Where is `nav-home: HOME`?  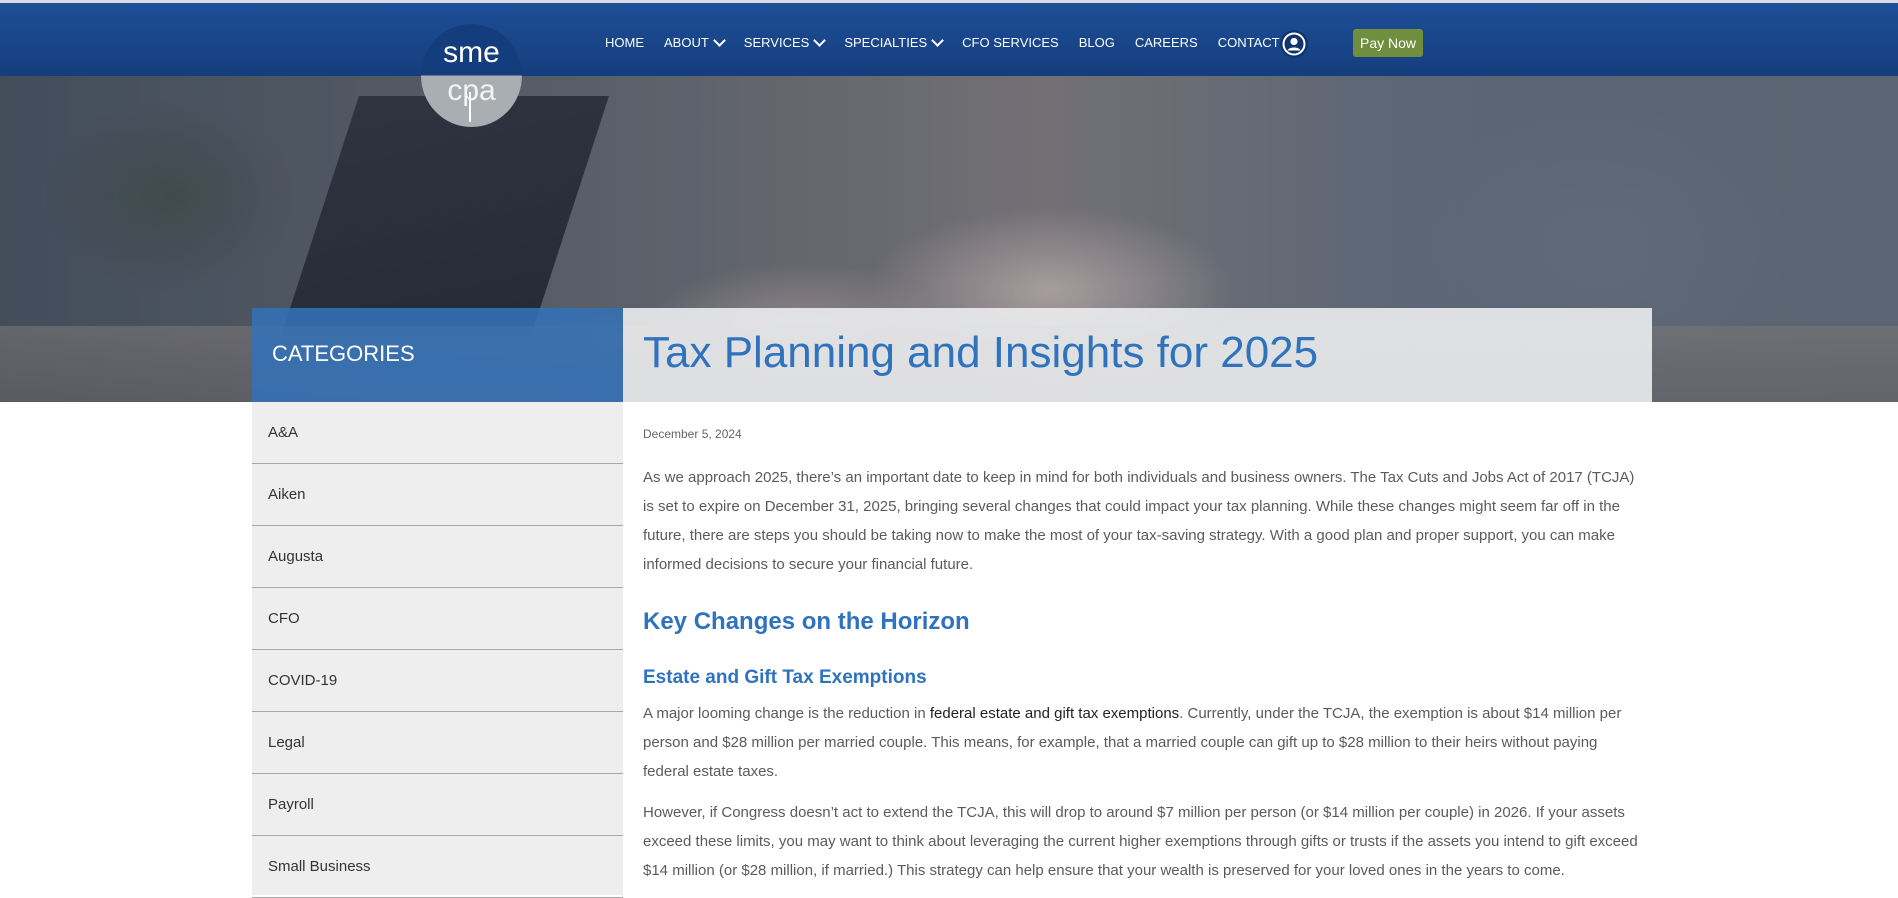
nav-home: HOME is located at coordinates (624, 42).